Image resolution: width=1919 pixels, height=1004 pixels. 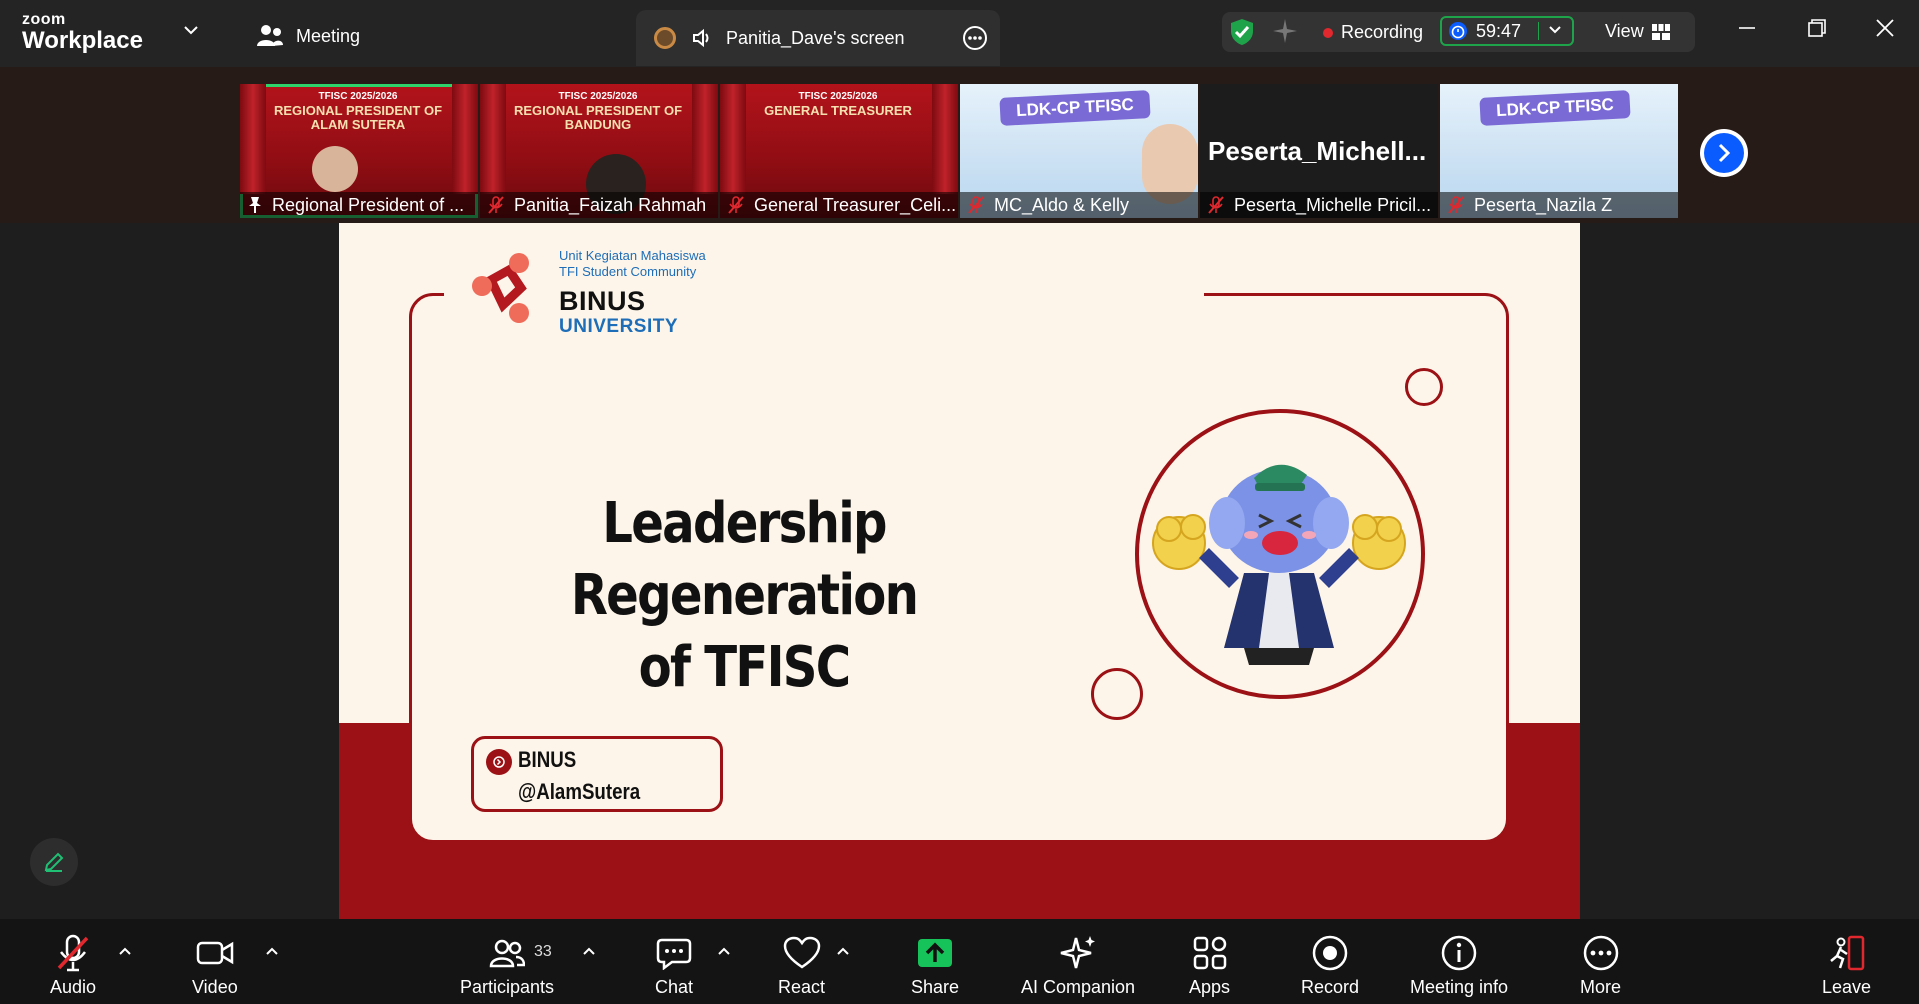 I want to click on chat-label: Chat, so click(x=674, y=987).